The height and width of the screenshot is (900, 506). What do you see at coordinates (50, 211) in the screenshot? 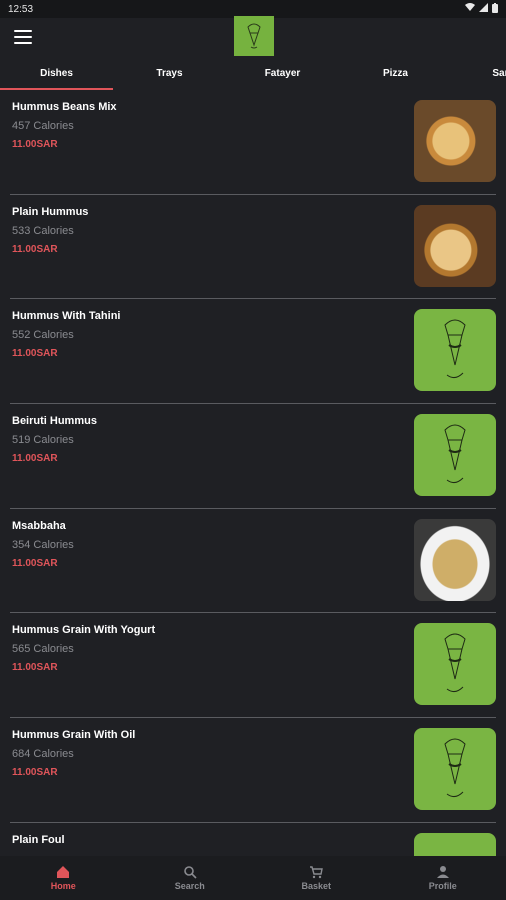
I see `item-name: Plain Hummus` at bounding box center [50, 211].